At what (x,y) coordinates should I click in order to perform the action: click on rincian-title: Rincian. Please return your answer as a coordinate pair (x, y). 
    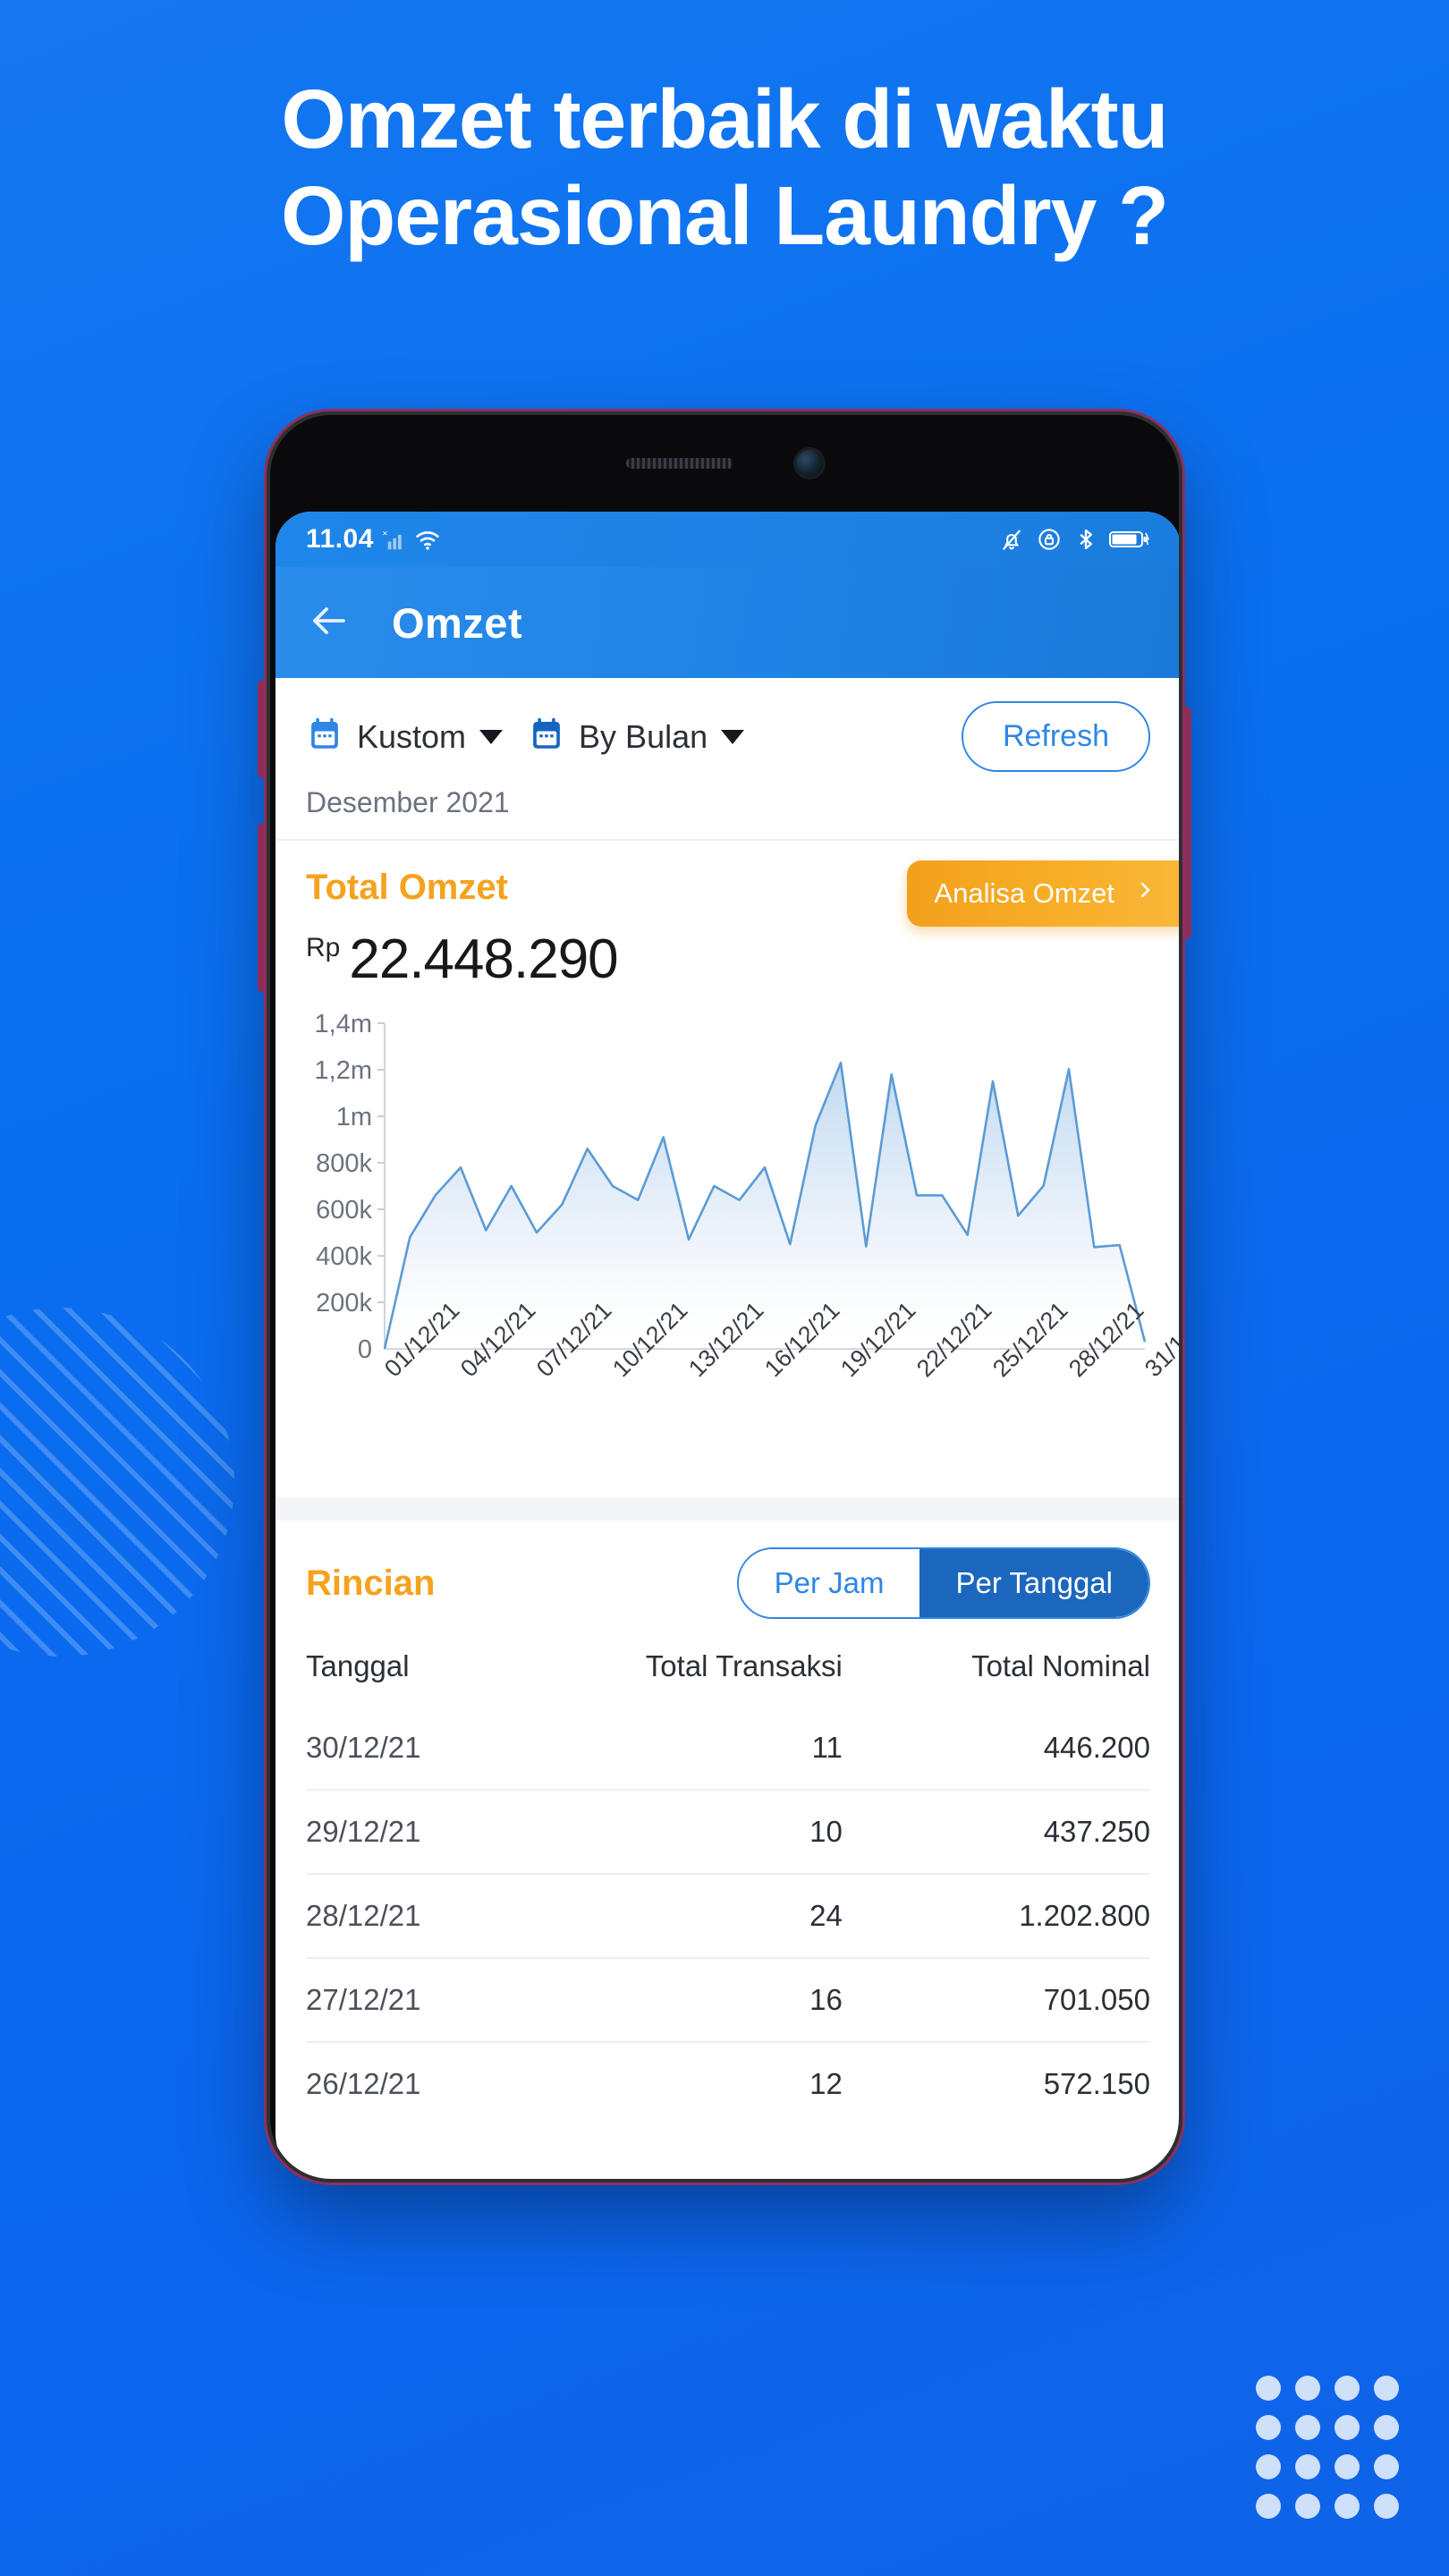
    Looking at the image, I should click on (371, 1583).